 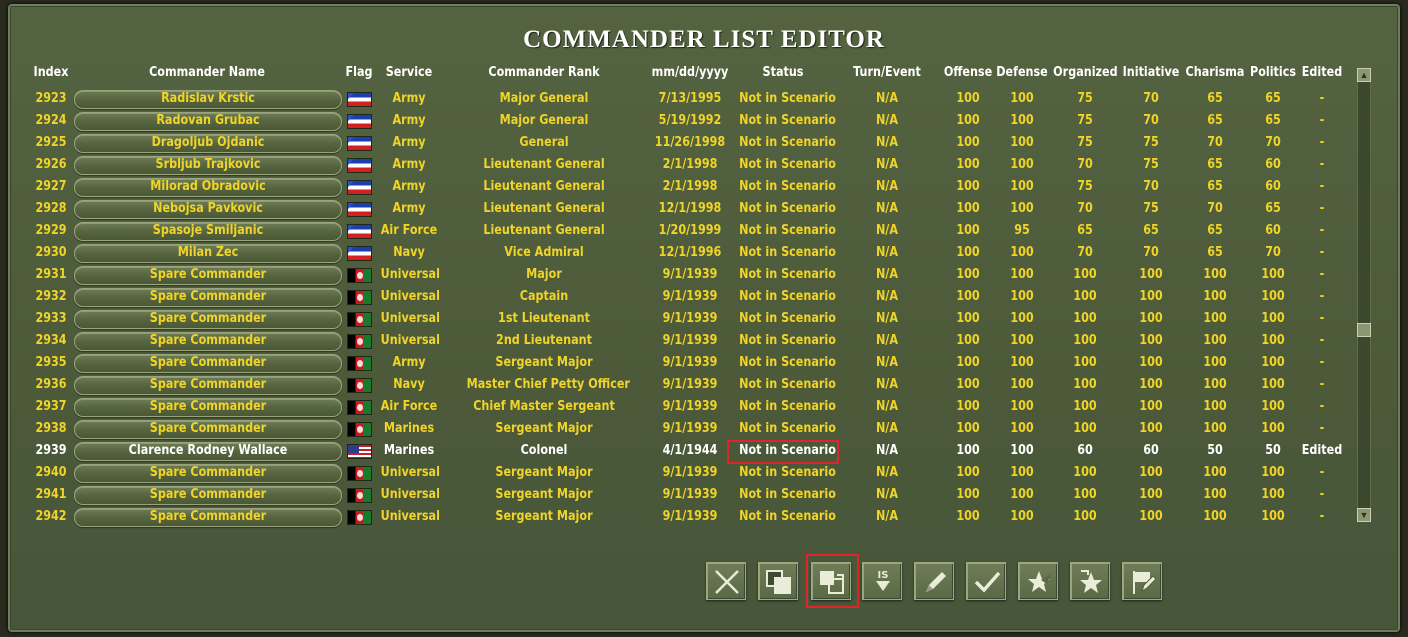 What do you see at coordinates (1364, 75) in the screenshot?
I see `scroll-up-button: ▲` at bounding box center [1364, 75].